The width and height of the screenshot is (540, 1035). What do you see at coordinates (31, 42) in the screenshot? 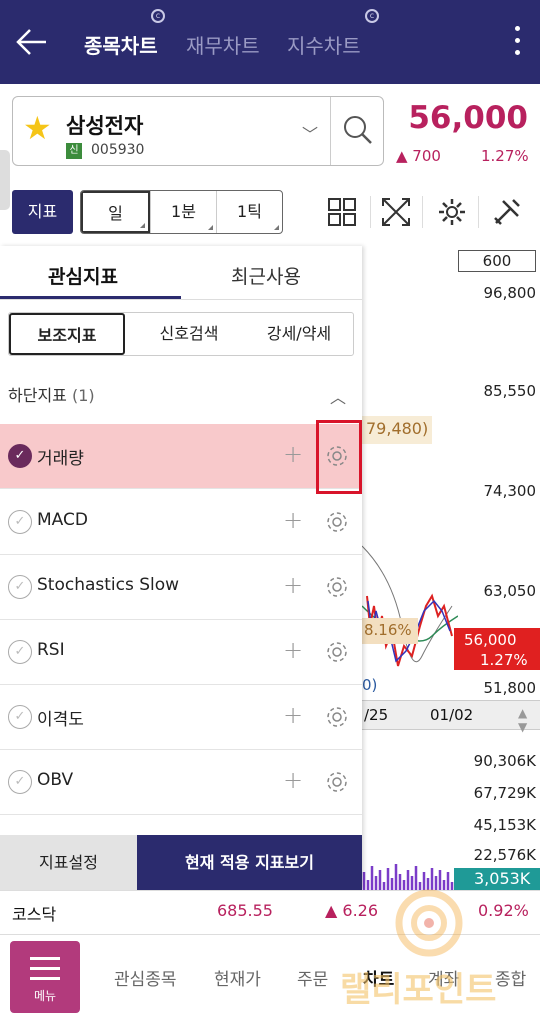
I see `back-arrow-icon` at bounding box center [31, 42].